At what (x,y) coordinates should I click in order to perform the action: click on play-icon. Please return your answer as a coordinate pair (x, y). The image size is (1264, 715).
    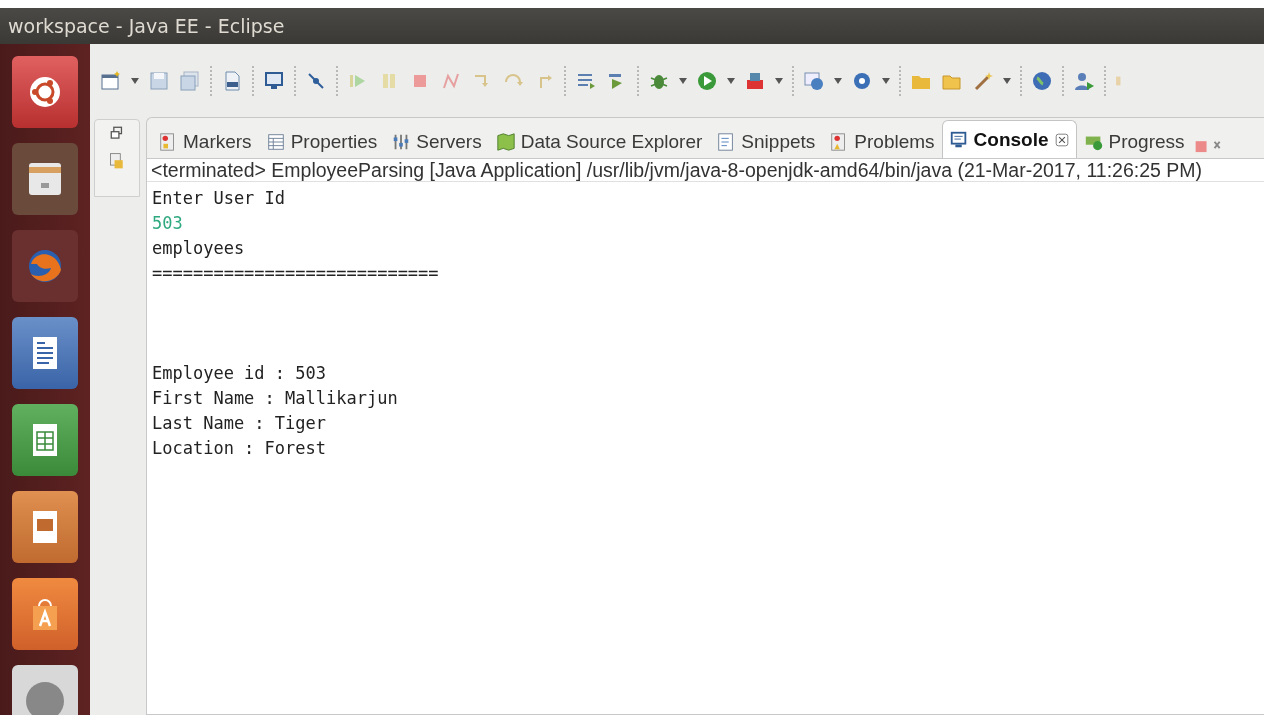
    Looking at the image, I should click on (707, 80).